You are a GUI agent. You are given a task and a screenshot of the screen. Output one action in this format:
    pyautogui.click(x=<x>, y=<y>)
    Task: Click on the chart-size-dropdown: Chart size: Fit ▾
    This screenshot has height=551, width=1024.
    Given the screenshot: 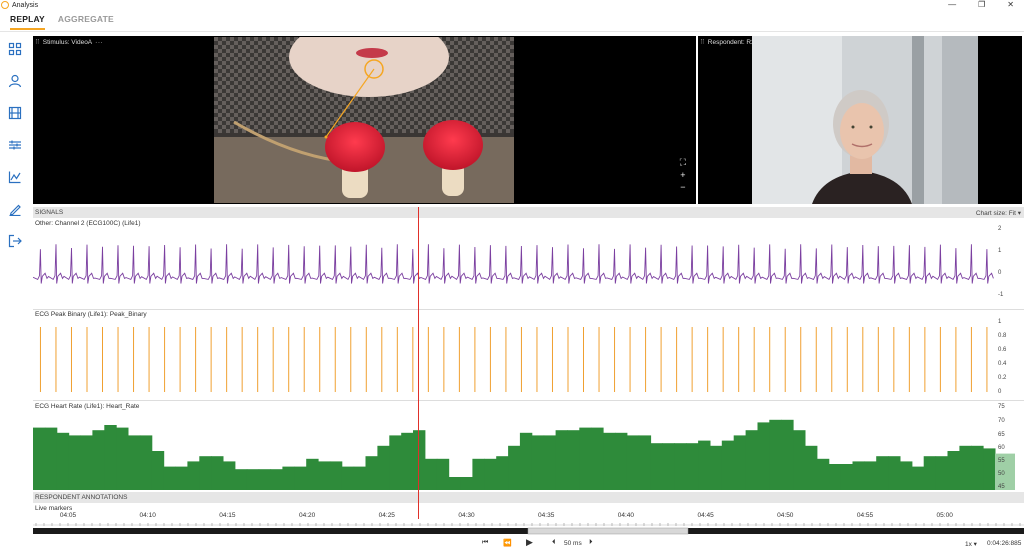 What is the action you would take?
    pyautogui.click(x=998, y=213)
    